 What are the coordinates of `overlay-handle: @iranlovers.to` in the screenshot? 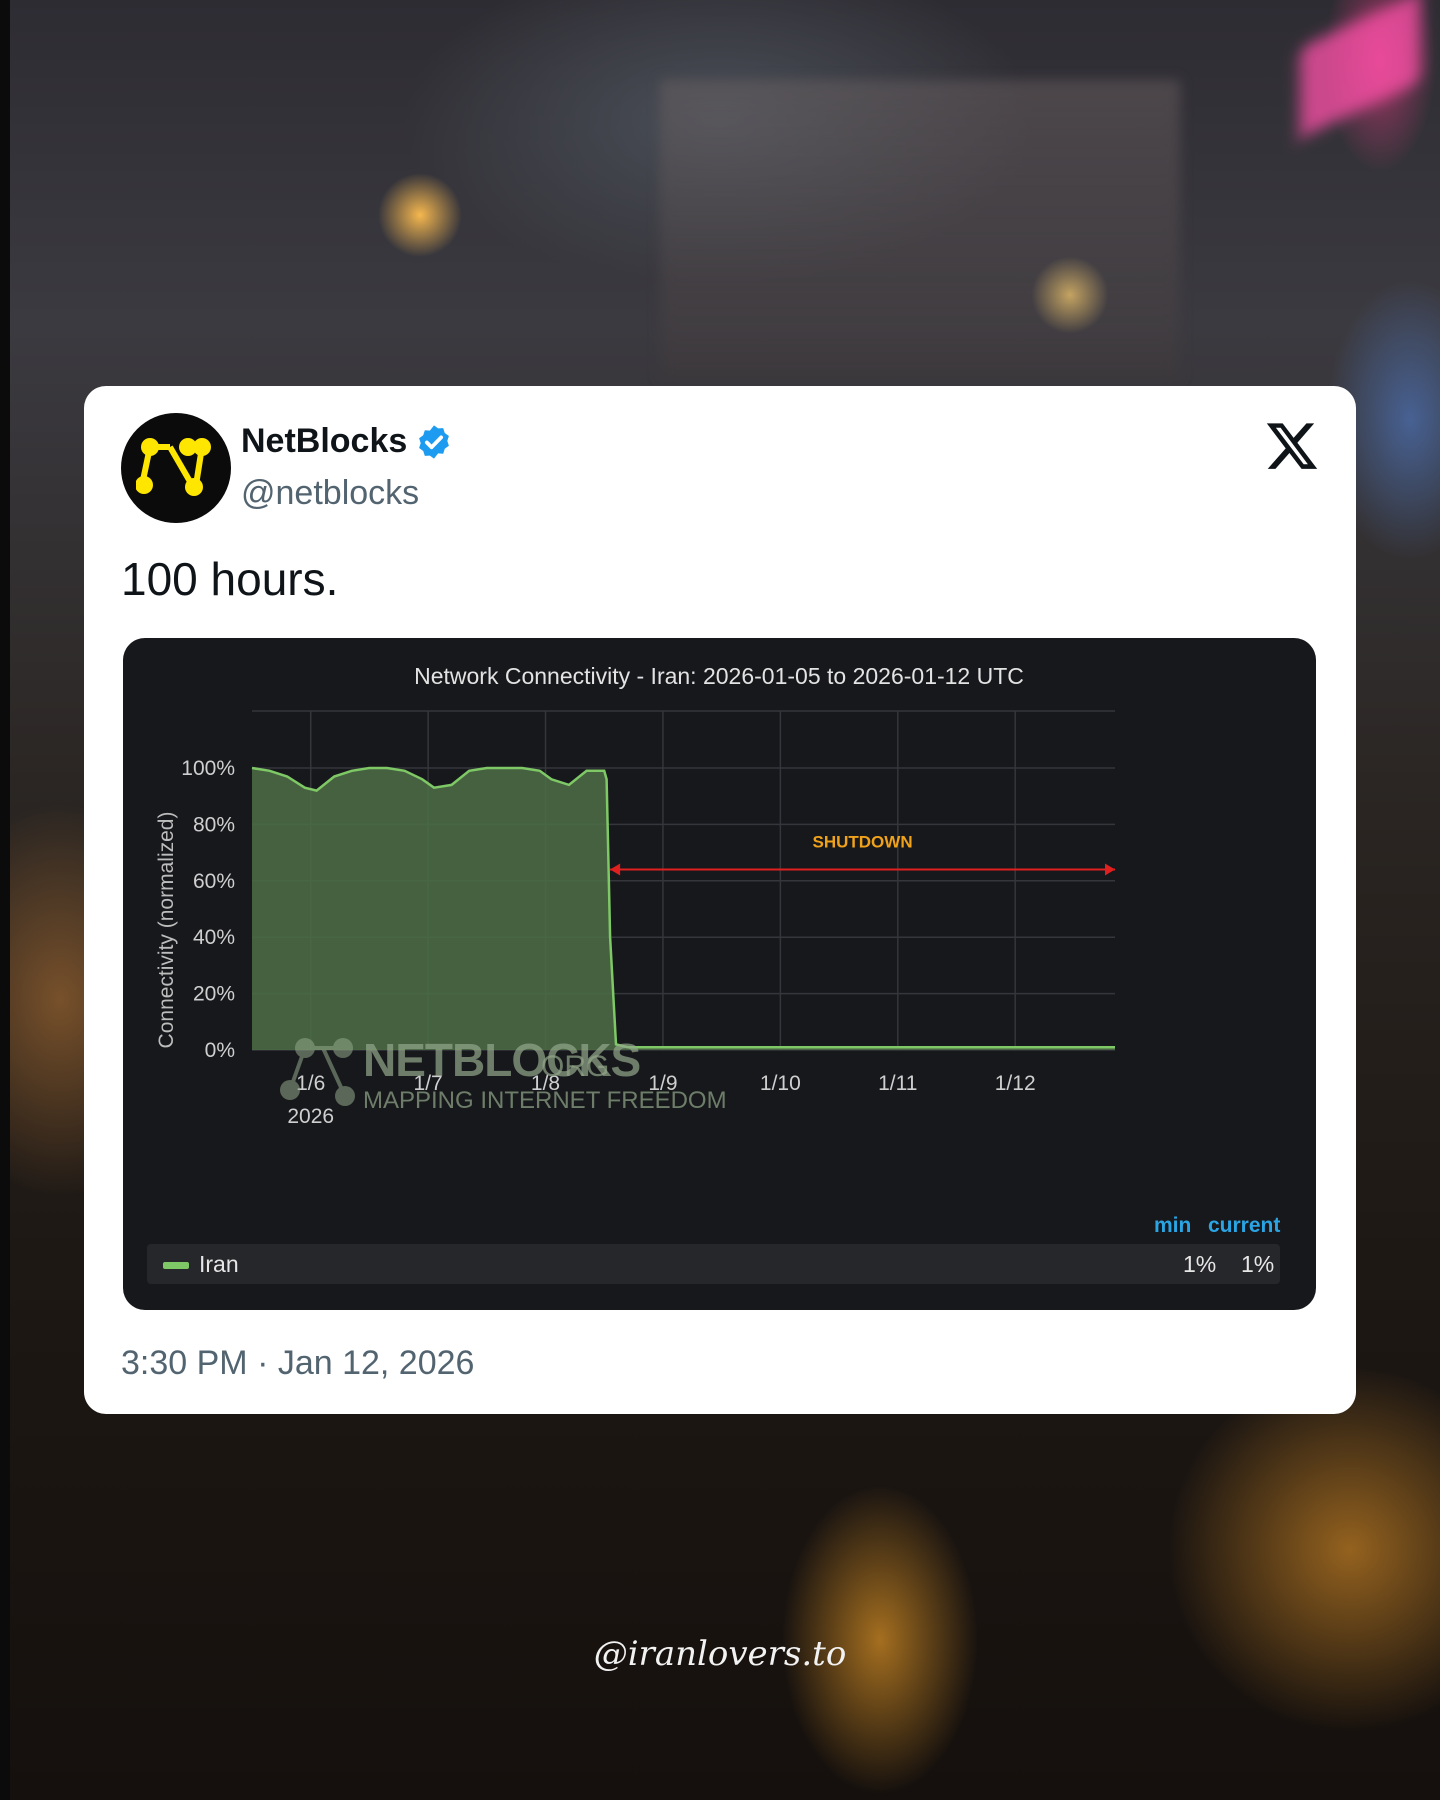 It's located at (720, 1654).